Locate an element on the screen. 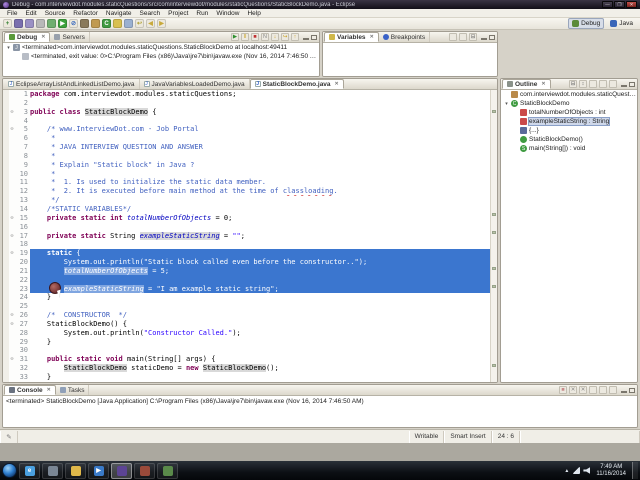  code-line: 33 } is located at coordinates (250, 377).